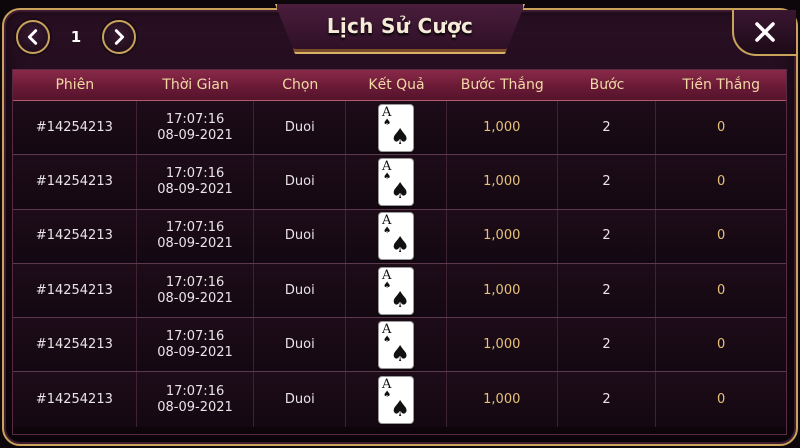 The height and width of the screenshot is (448, 800). I want to click on header-session: Phiên, so click(75, 85).